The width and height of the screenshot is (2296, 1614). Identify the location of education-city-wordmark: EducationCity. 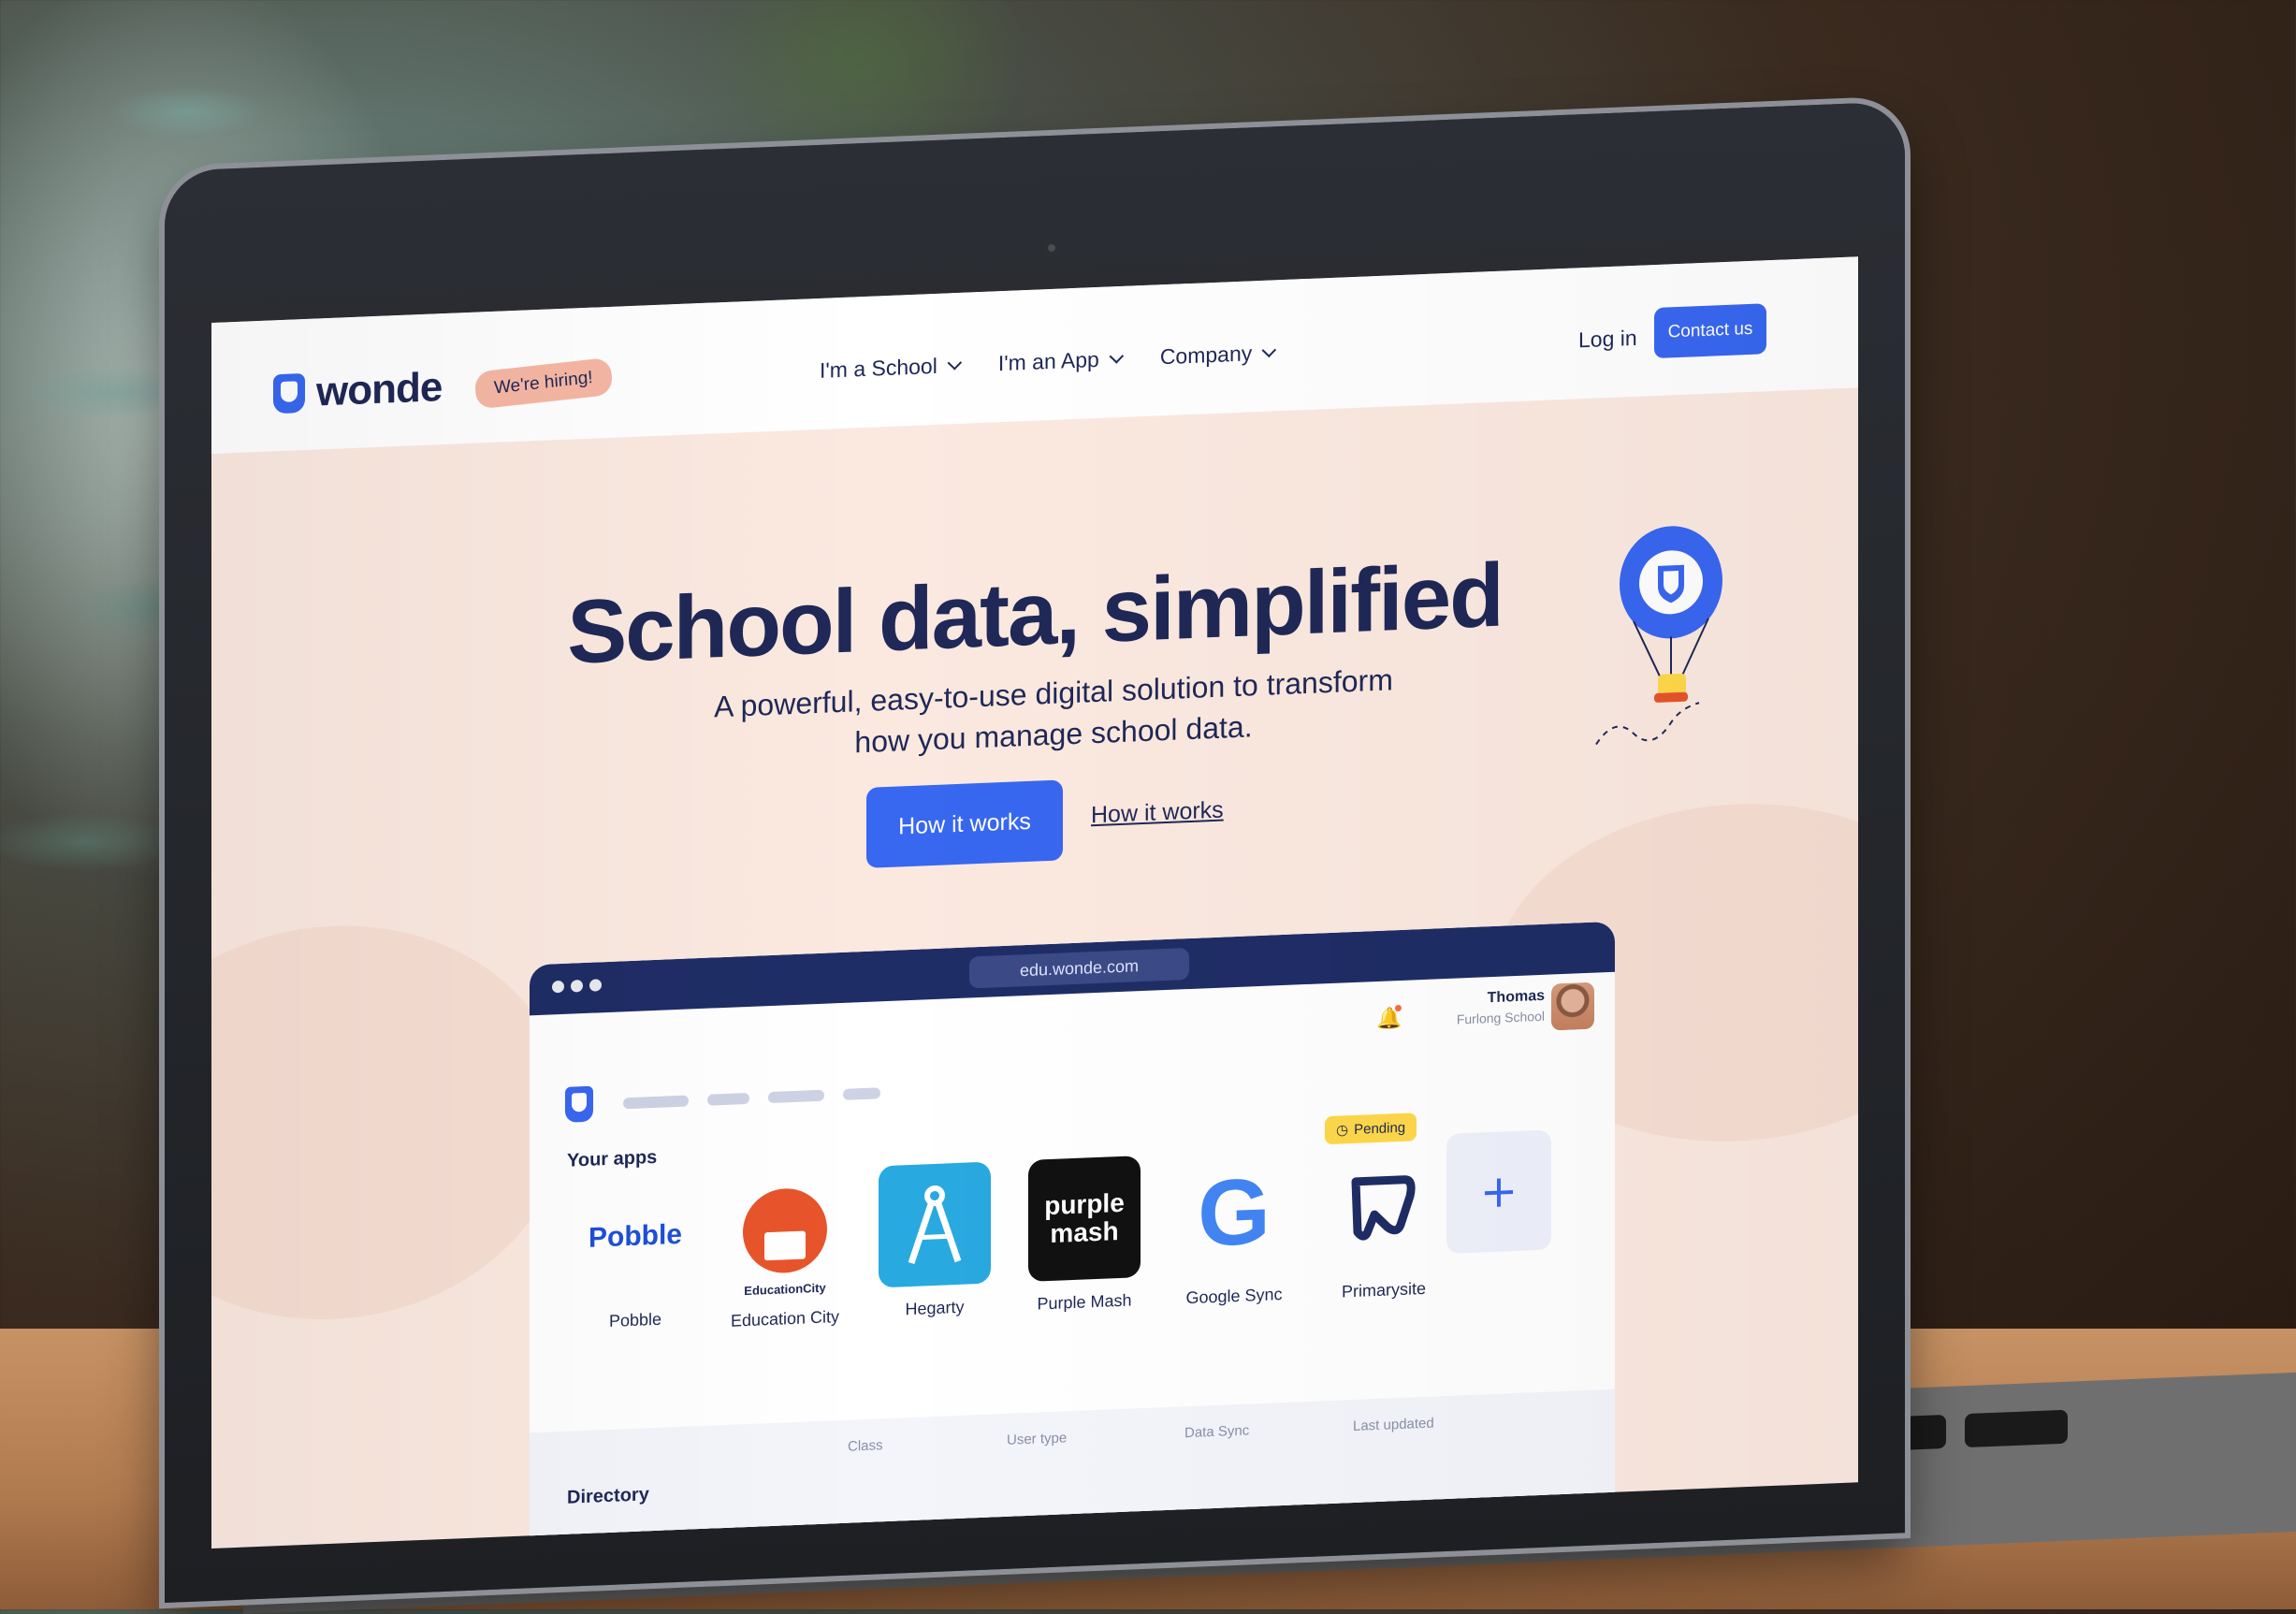
(785, 1289).